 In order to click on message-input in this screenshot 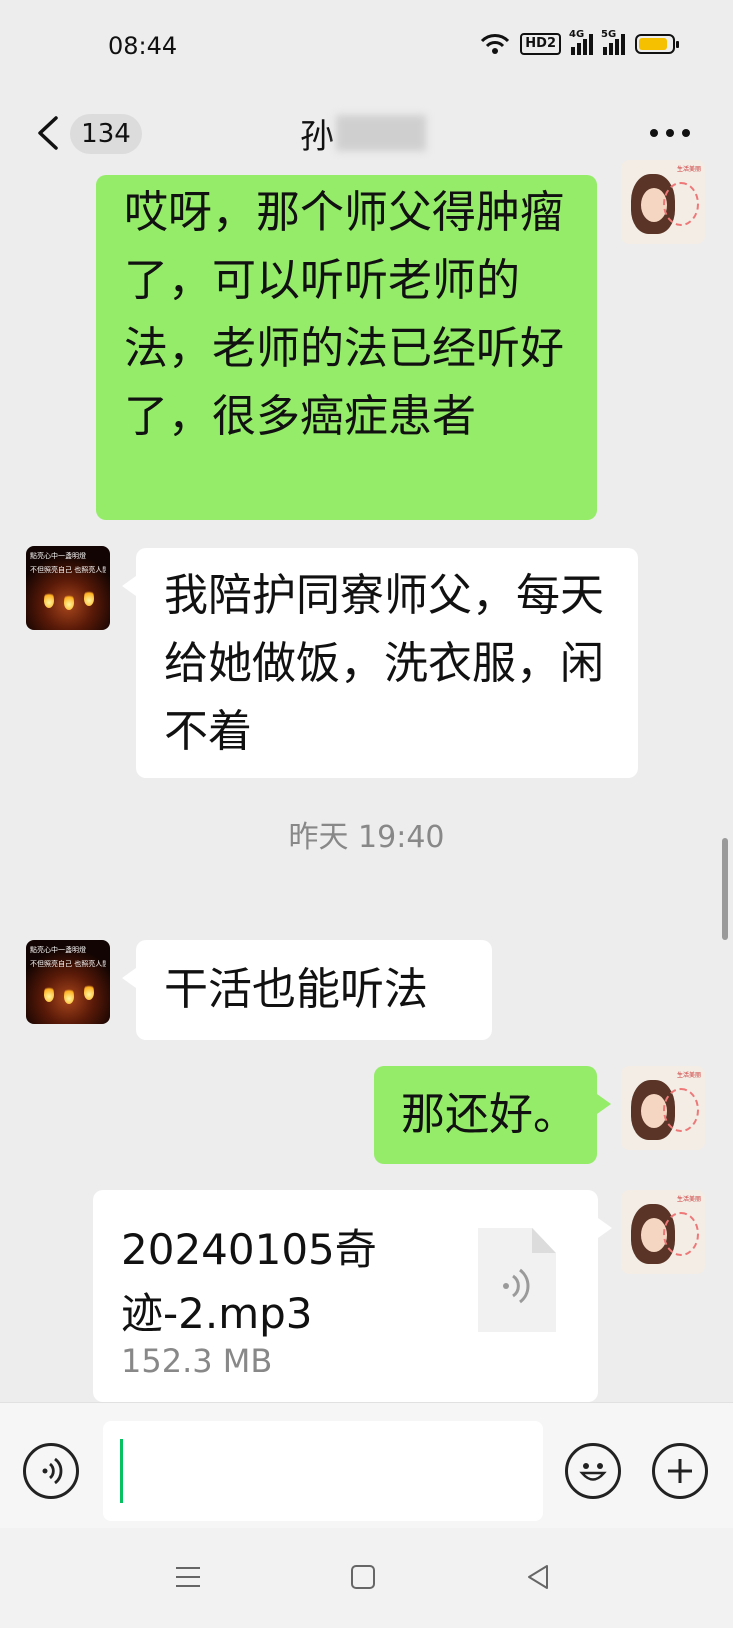, I will do `click(323, 1471)`.